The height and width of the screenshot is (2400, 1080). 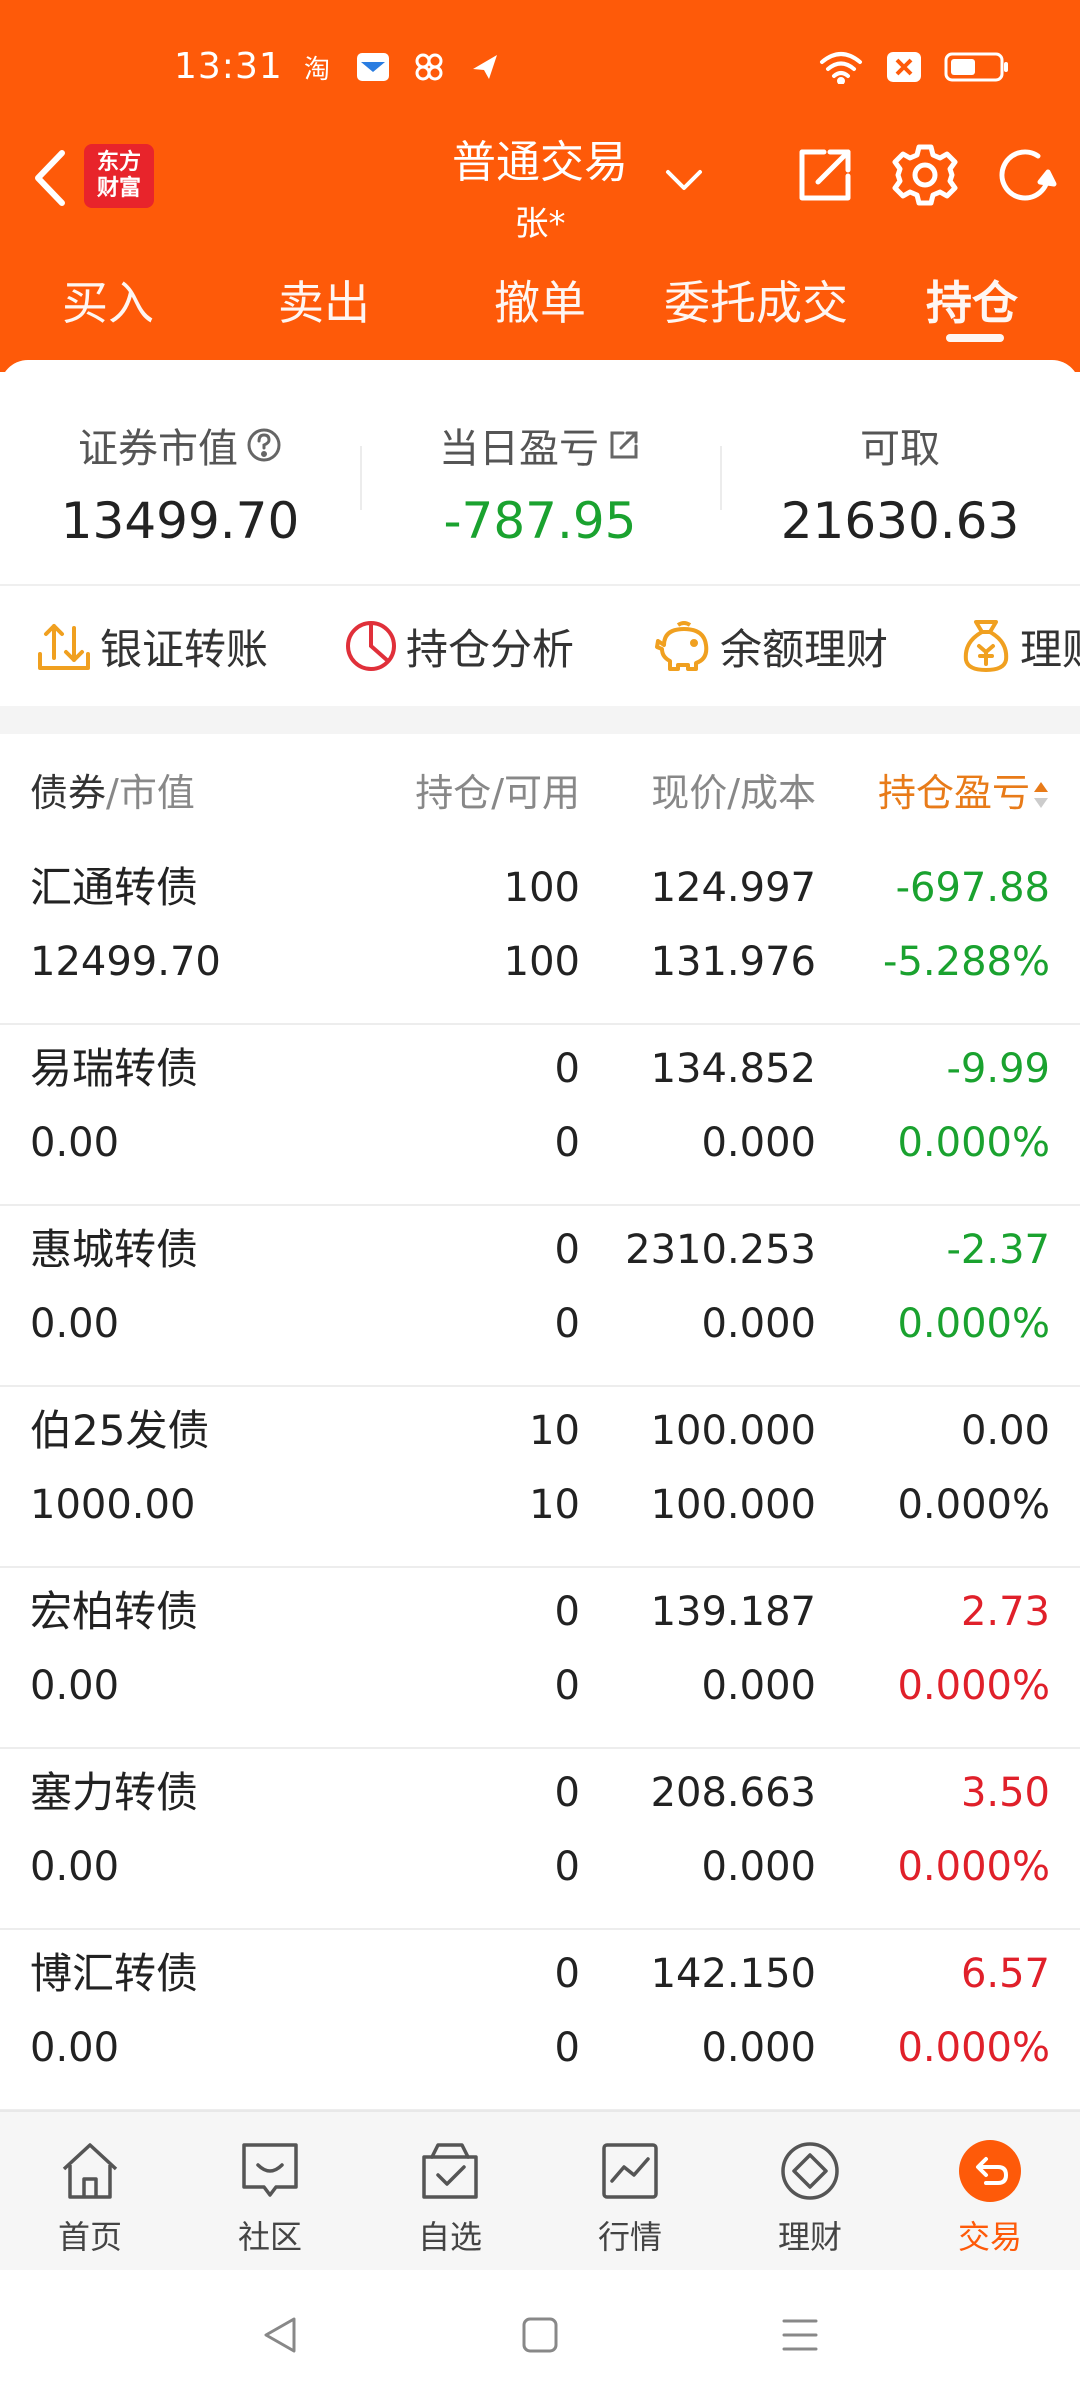 What do you see at coordinates (114, 1249) in the screenshot?
I see `bond-name: 惠城转债` at bounding box center [114, 1249].